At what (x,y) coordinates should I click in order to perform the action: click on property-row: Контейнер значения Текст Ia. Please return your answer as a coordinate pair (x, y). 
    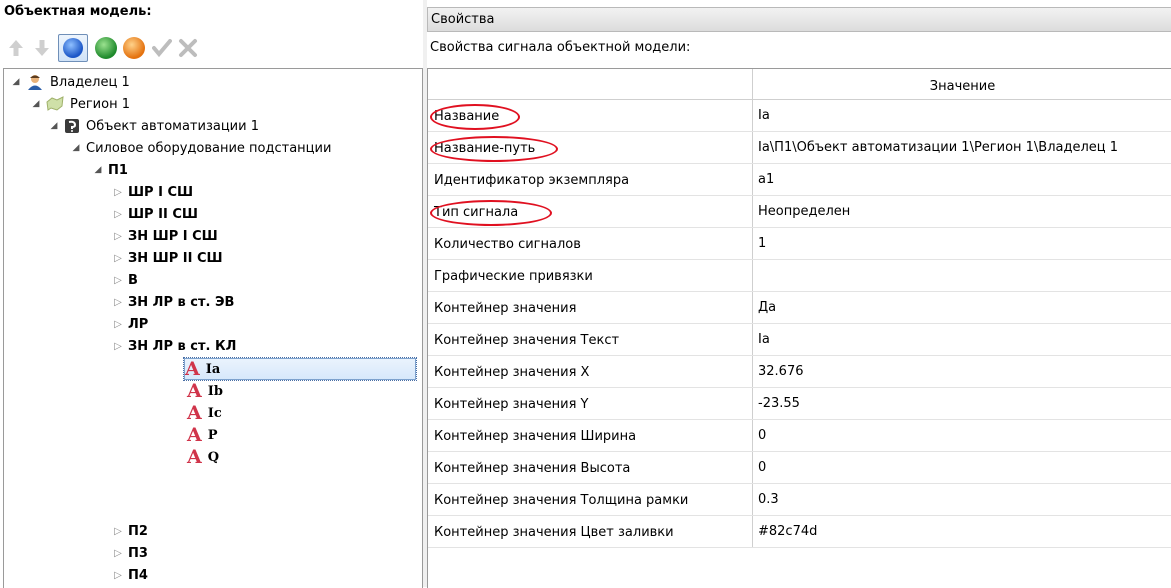
    Looking at the image, I should click on (799, 340).